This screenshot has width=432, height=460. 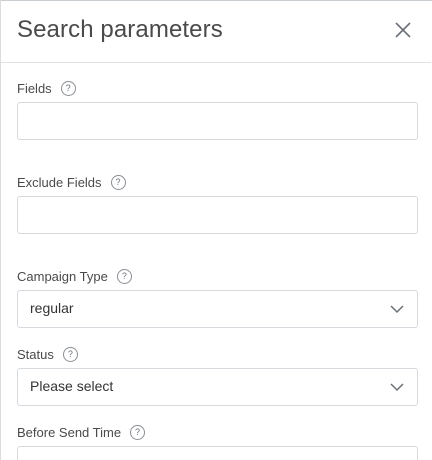 I want to click on before-send-time-label-row: Before Send Time ?, so click(x=81, y=432).